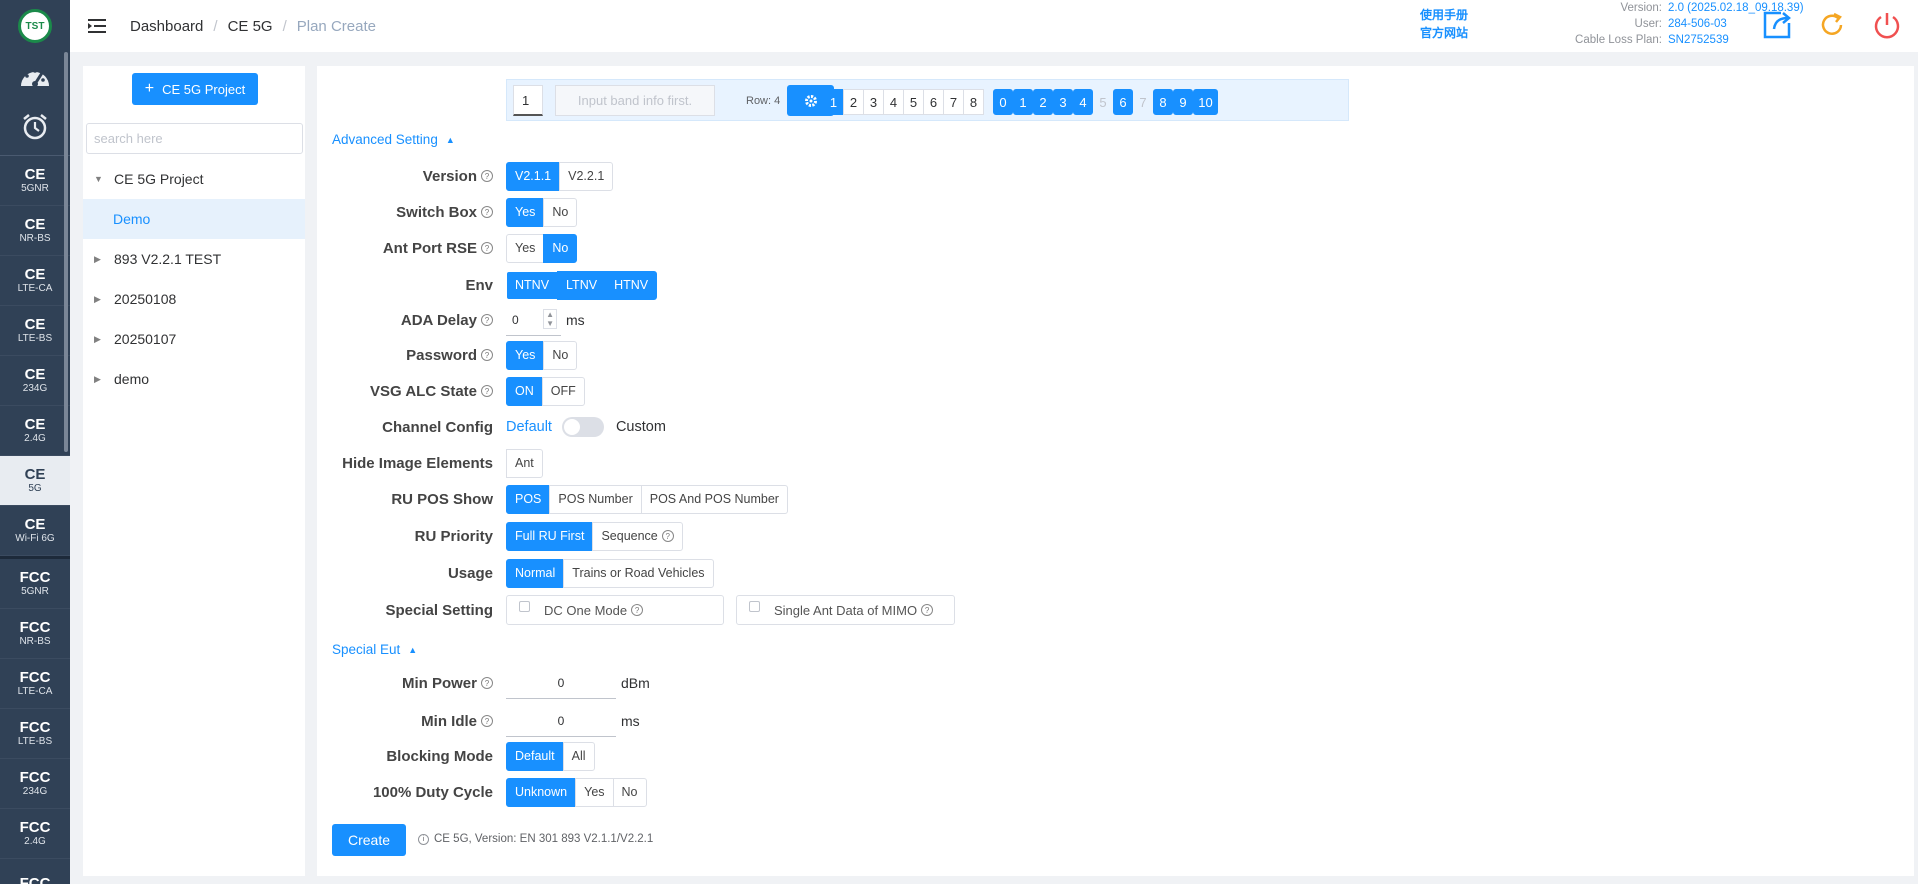 The width and height of the screenshot is (1918, 884). Describe the element at coordinates (560, 248) in the screenshot. I see `ant-port-no-button: No` at that location.